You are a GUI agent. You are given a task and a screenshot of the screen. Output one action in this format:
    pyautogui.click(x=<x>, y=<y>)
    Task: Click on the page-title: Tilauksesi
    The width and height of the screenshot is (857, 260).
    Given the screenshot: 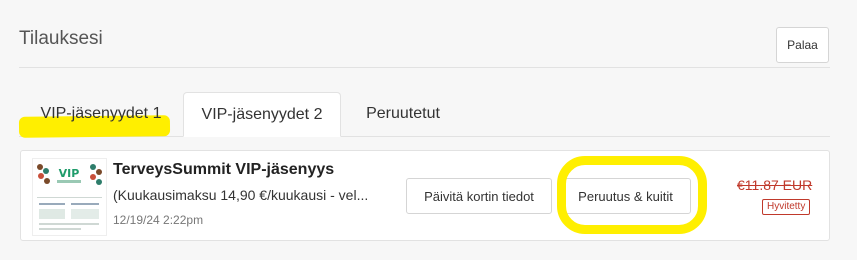 What is the action you would take?
    pyautogui.click(x=61, y=38)
    